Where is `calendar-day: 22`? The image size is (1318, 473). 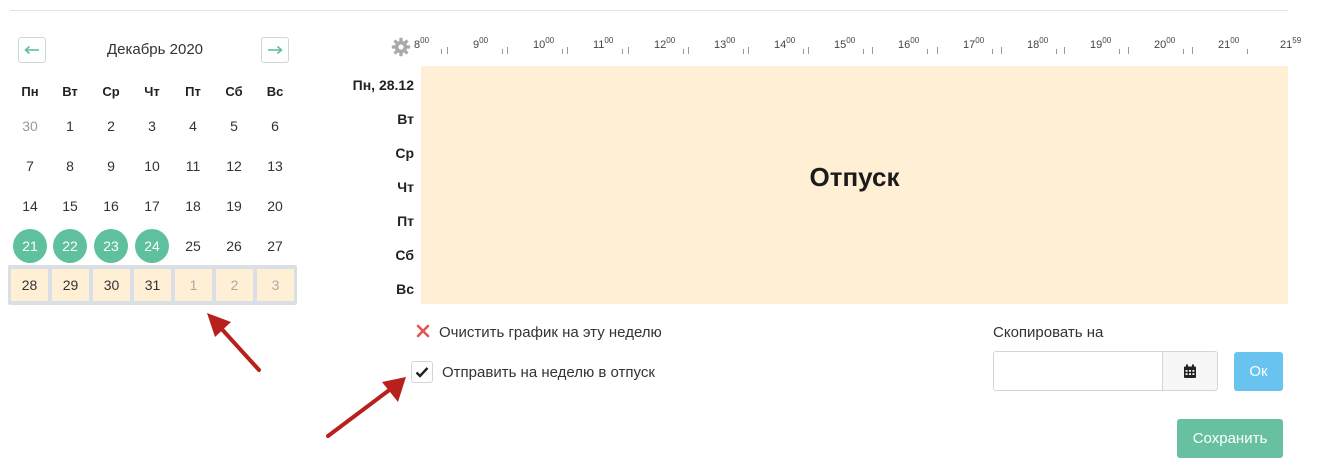
calendar-day: 22 is located at coordinates (70, 246).